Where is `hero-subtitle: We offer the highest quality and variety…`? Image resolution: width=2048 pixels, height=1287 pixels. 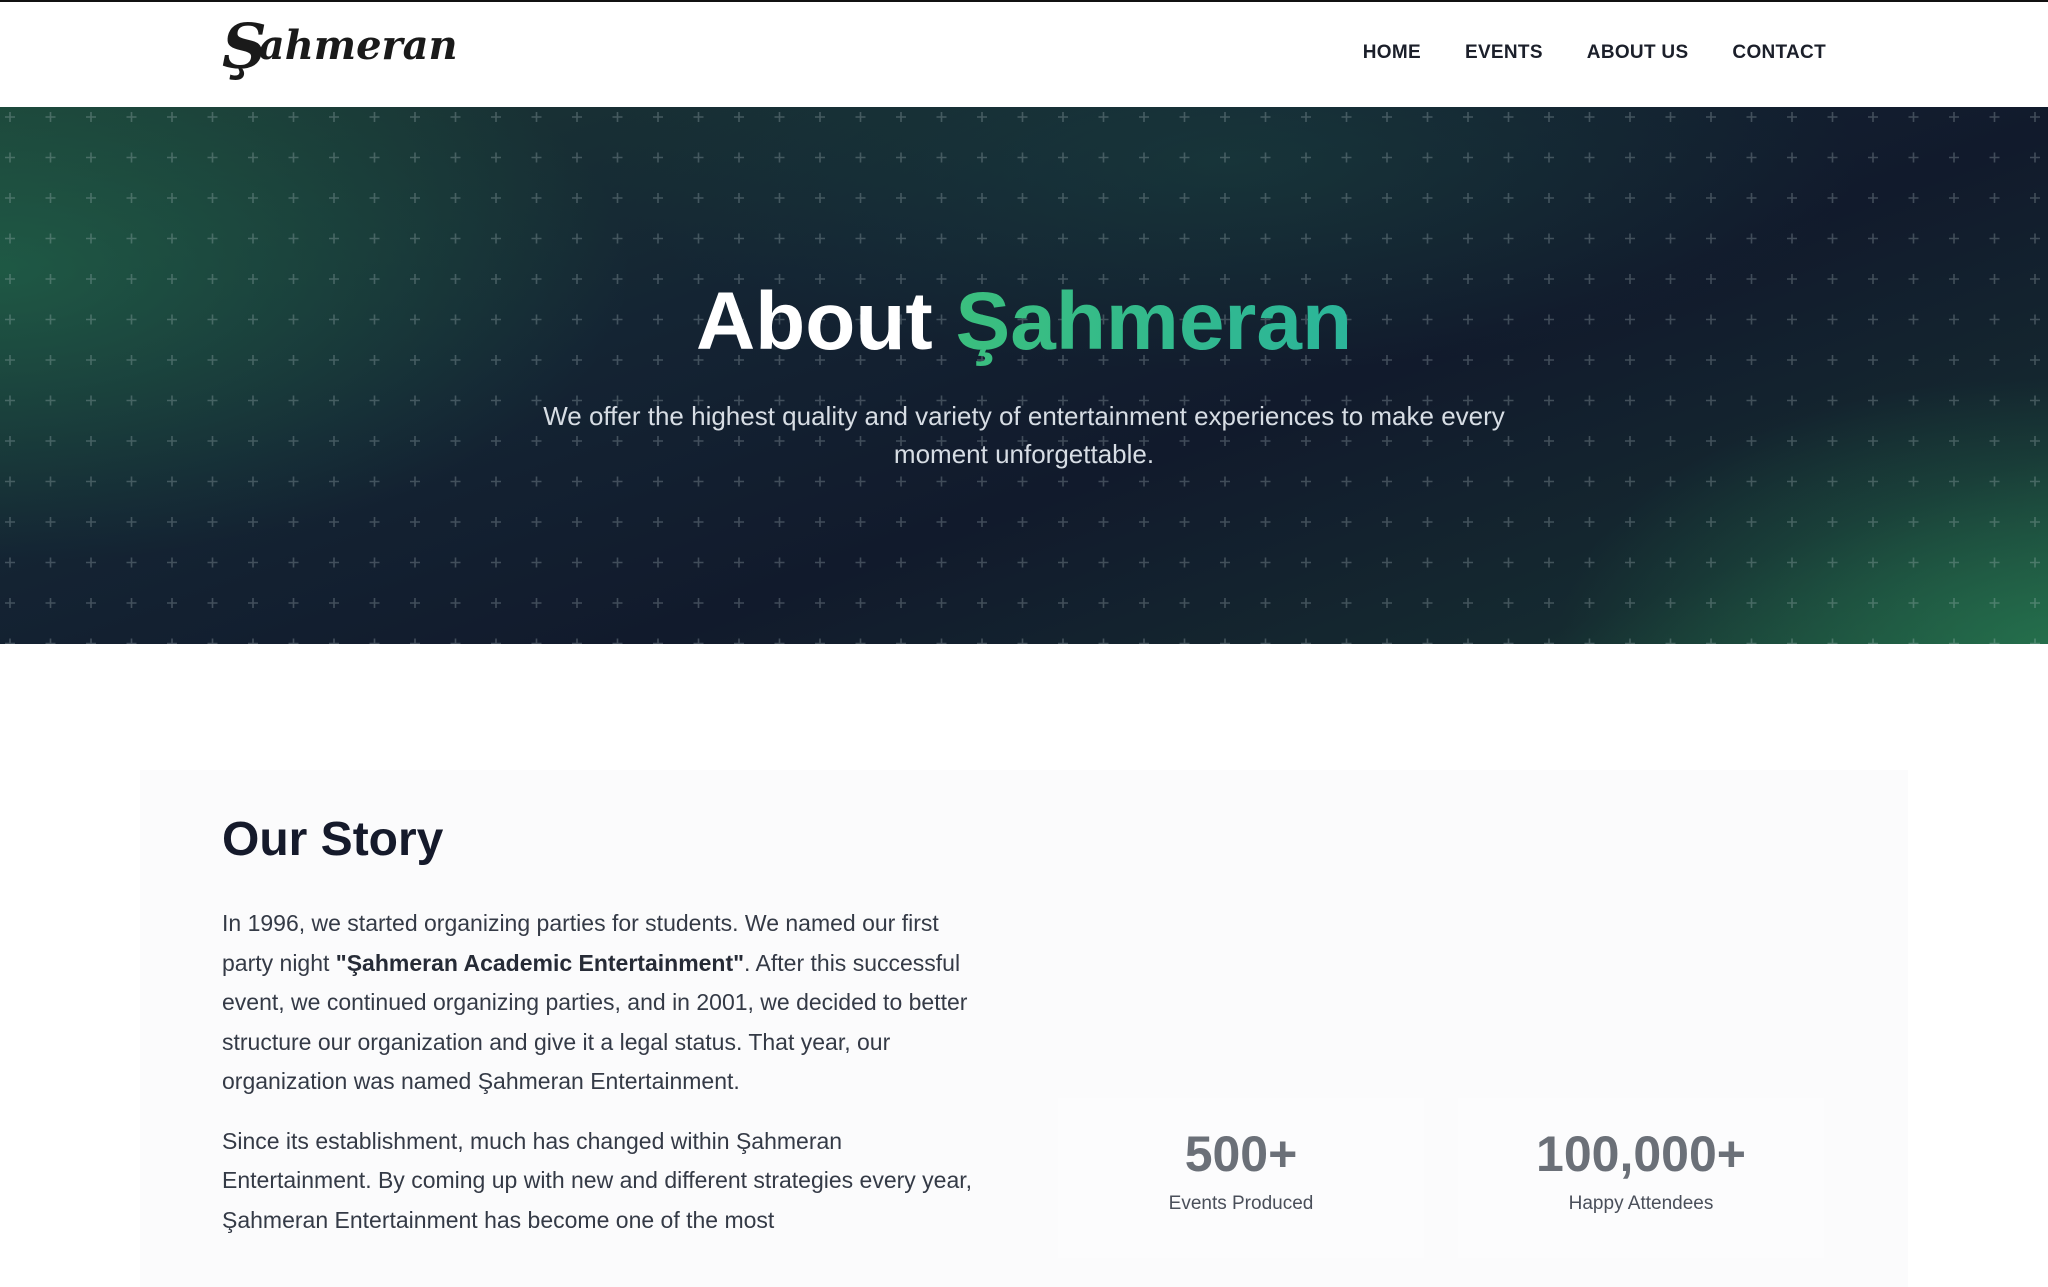
hero-subtitle: We offer the highest quality and variety… is located at coordinates (1024, 435).